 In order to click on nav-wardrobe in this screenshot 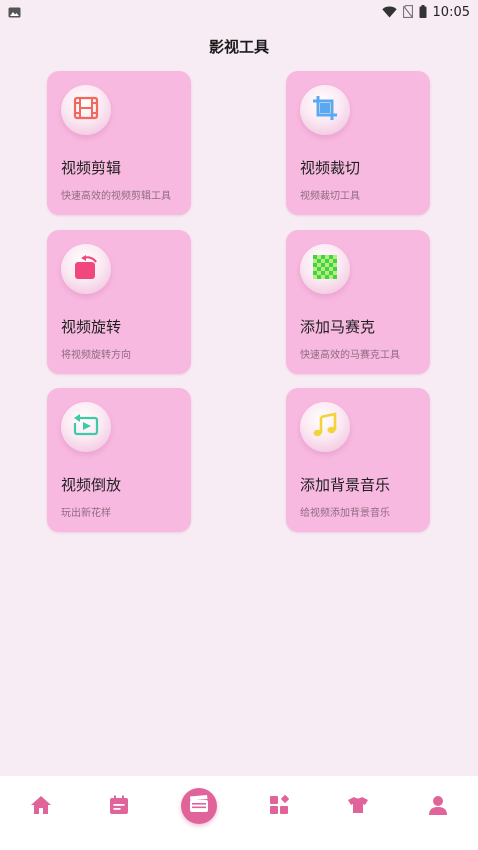, I will do `click(358, 807)`.